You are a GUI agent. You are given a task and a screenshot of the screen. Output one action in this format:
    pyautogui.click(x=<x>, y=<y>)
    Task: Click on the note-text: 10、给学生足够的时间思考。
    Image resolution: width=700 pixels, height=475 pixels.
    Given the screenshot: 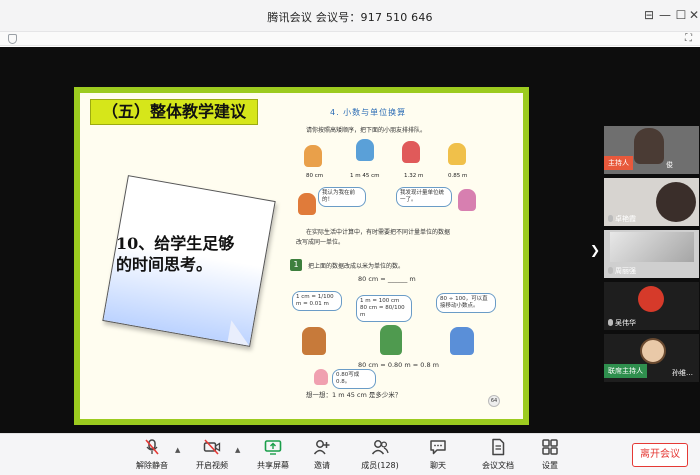 What is the action you would take?
    pyautogui.click(x=175, y=254)
    